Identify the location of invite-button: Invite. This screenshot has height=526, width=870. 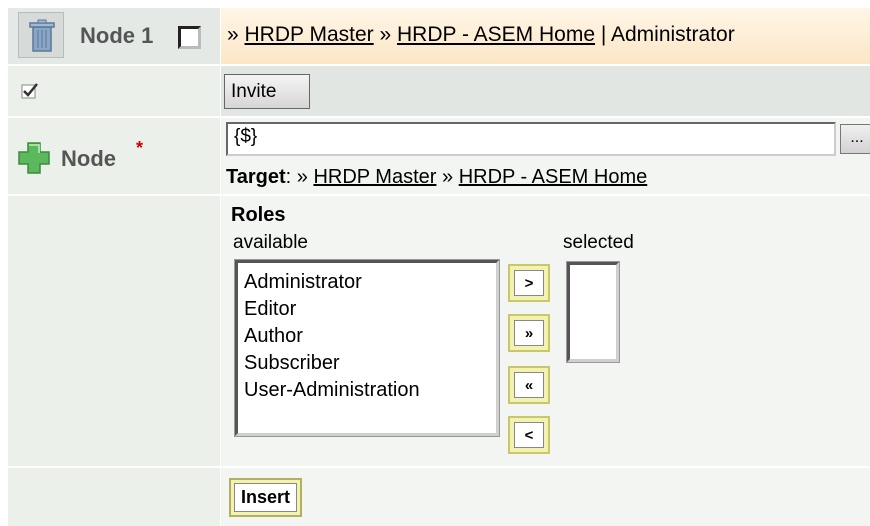
(267, 91).